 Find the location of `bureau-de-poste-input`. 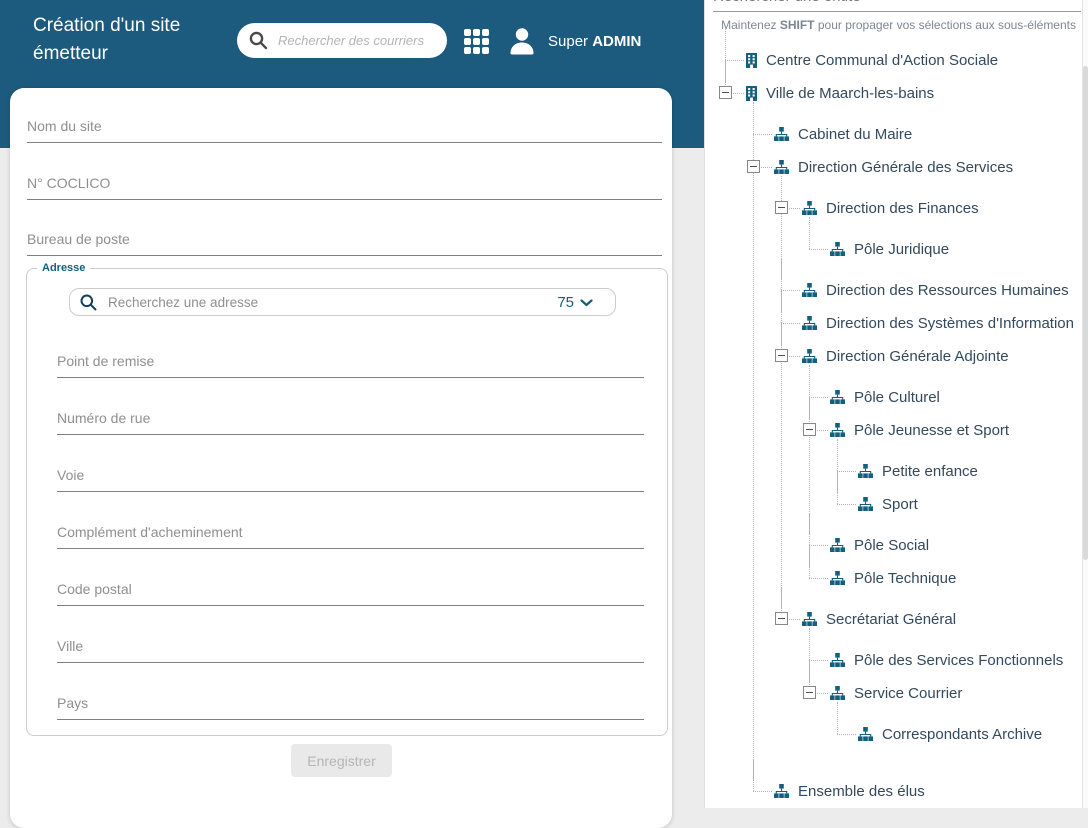

bureau-de-poste-input is located at coordinates (344, 241).